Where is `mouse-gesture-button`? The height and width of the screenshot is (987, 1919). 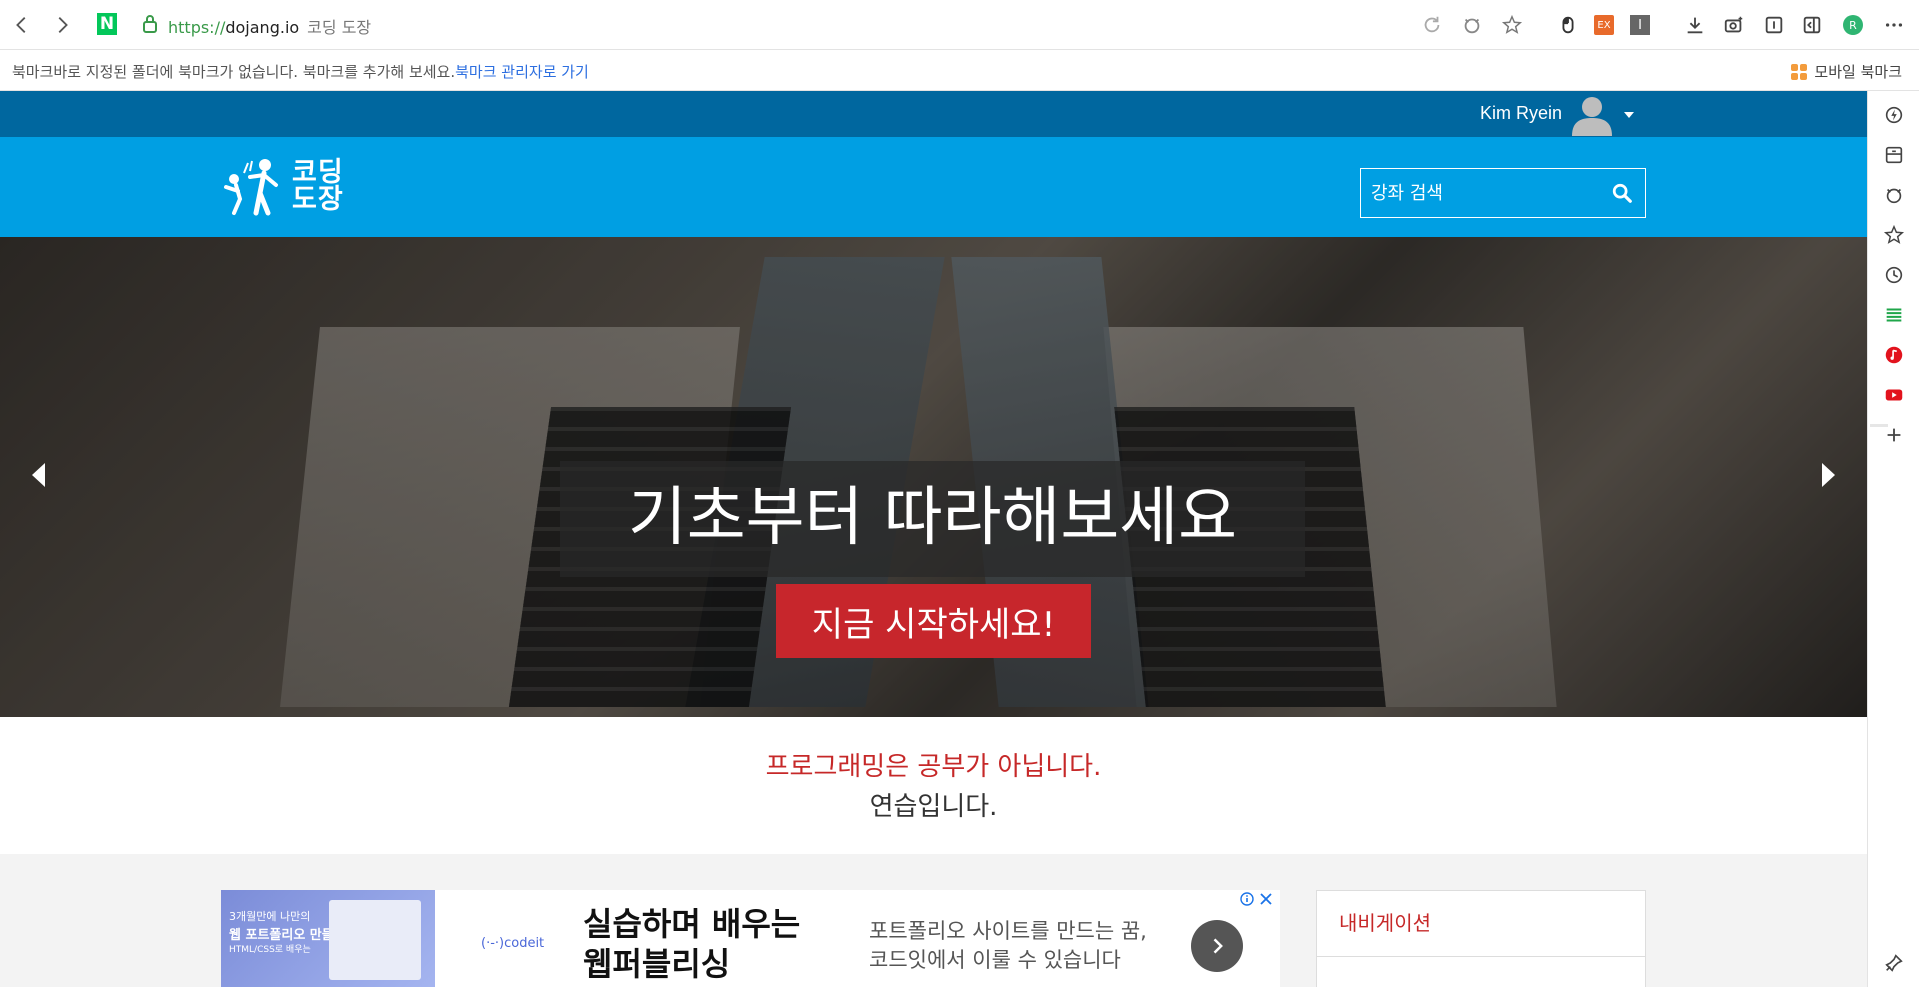 mouse-gesture-button is located at coordinates (1568, 25).